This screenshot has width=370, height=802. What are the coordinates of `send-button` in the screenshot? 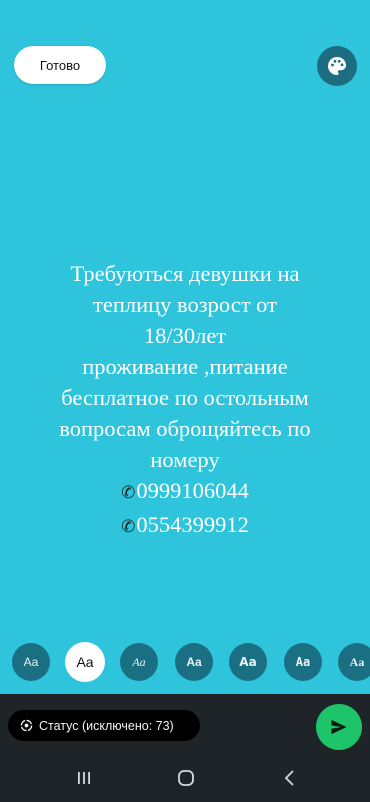 It's located at (339, 727).